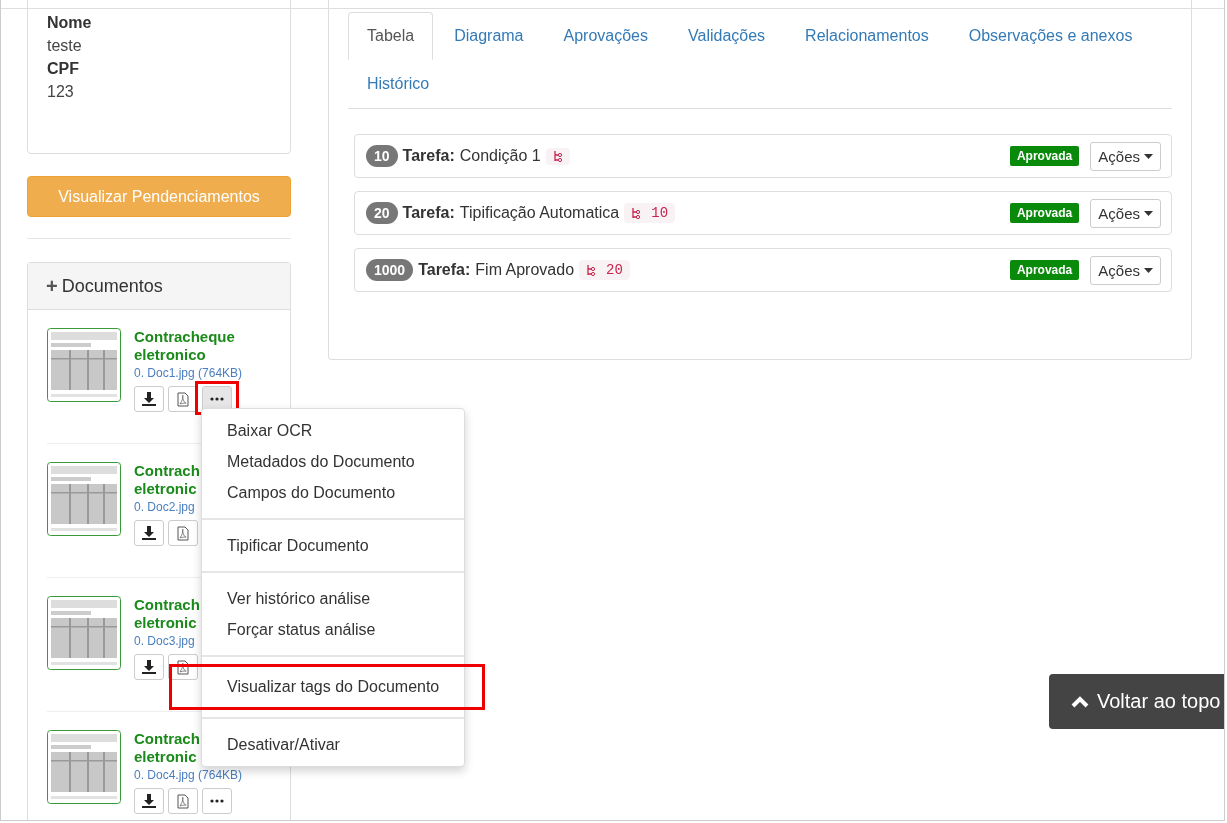 This screenshot has width=1227, height=823. Describe the element at coordinates (61, 92) in the screenshot. I see `field-value: 123` at that location.